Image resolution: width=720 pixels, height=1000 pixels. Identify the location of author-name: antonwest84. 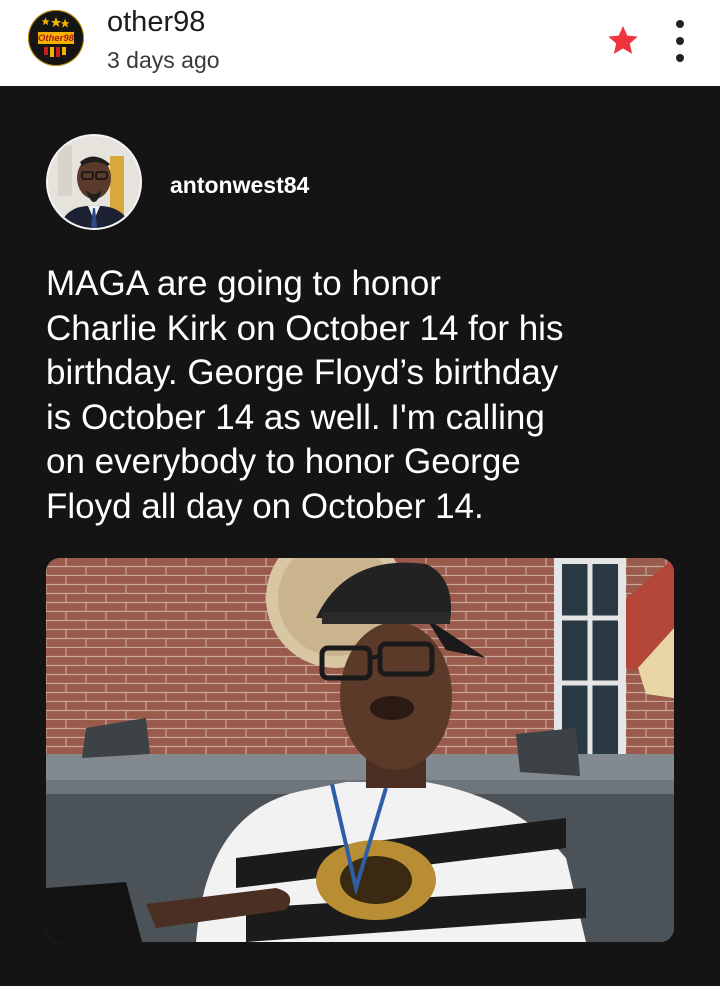
(239, 185).